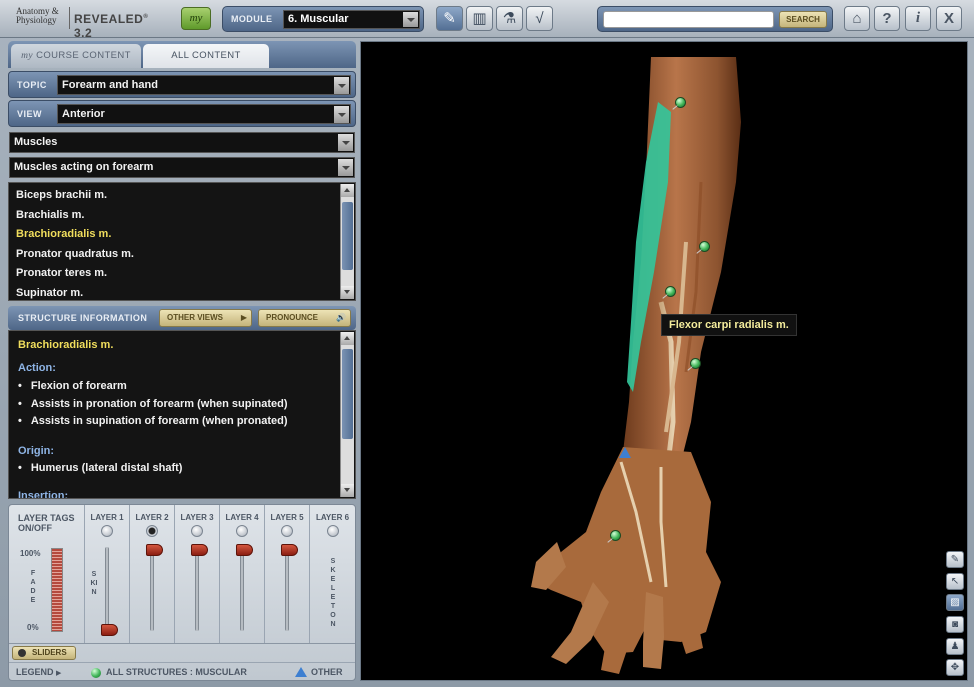 The height and width of the screenshot is (687, 974). Describe the element at coordinates (289, 550) in the screenshot. I see `layer-5-slider-thumb` at that location.